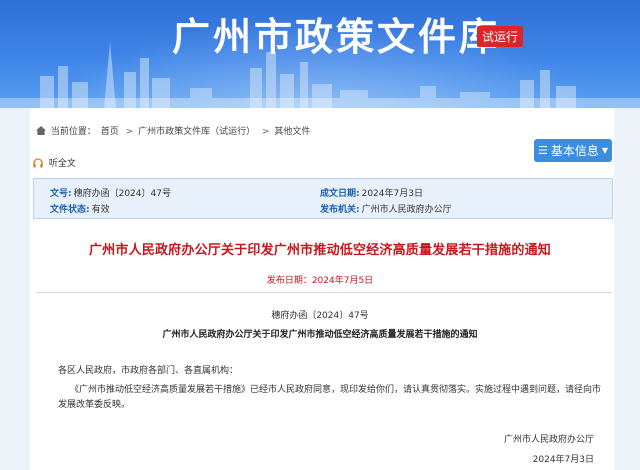 The width and height of the screenshot is (640, 470). What do you see at coordinates (386, 210) in the screenshot?
I see `meta-issuer: 发布机关: 广州市人民政府办公厅` at bounding box center [386, 210].